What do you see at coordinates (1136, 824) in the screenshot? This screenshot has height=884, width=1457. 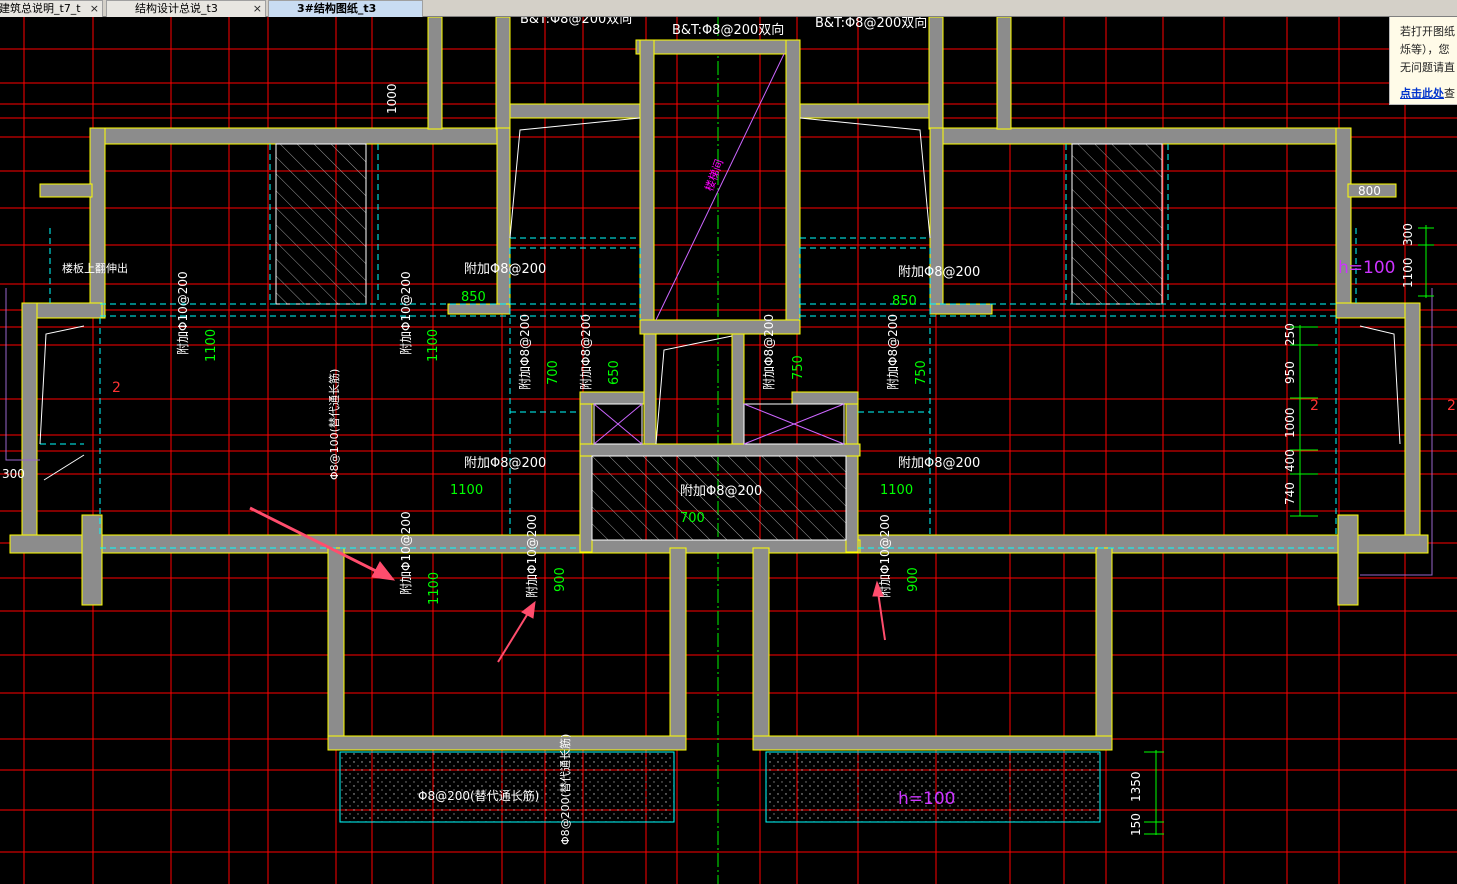 I see `dim-label-vertical: 150` at bounding box center [1136, 824].